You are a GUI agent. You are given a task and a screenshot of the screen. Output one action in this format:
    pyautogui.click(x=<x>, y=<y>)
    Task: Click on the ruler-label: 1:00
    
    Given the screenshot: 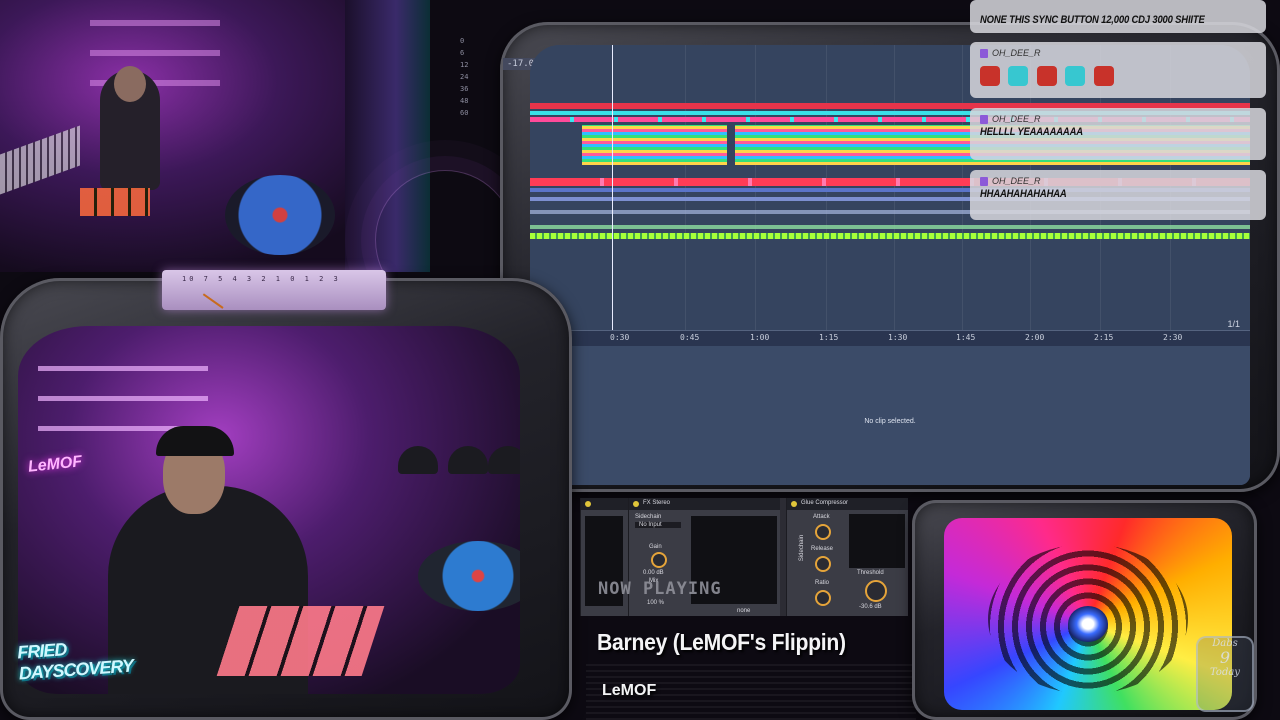 What is the action you would take?
    pyautogui.click(x=760, y=337)
    